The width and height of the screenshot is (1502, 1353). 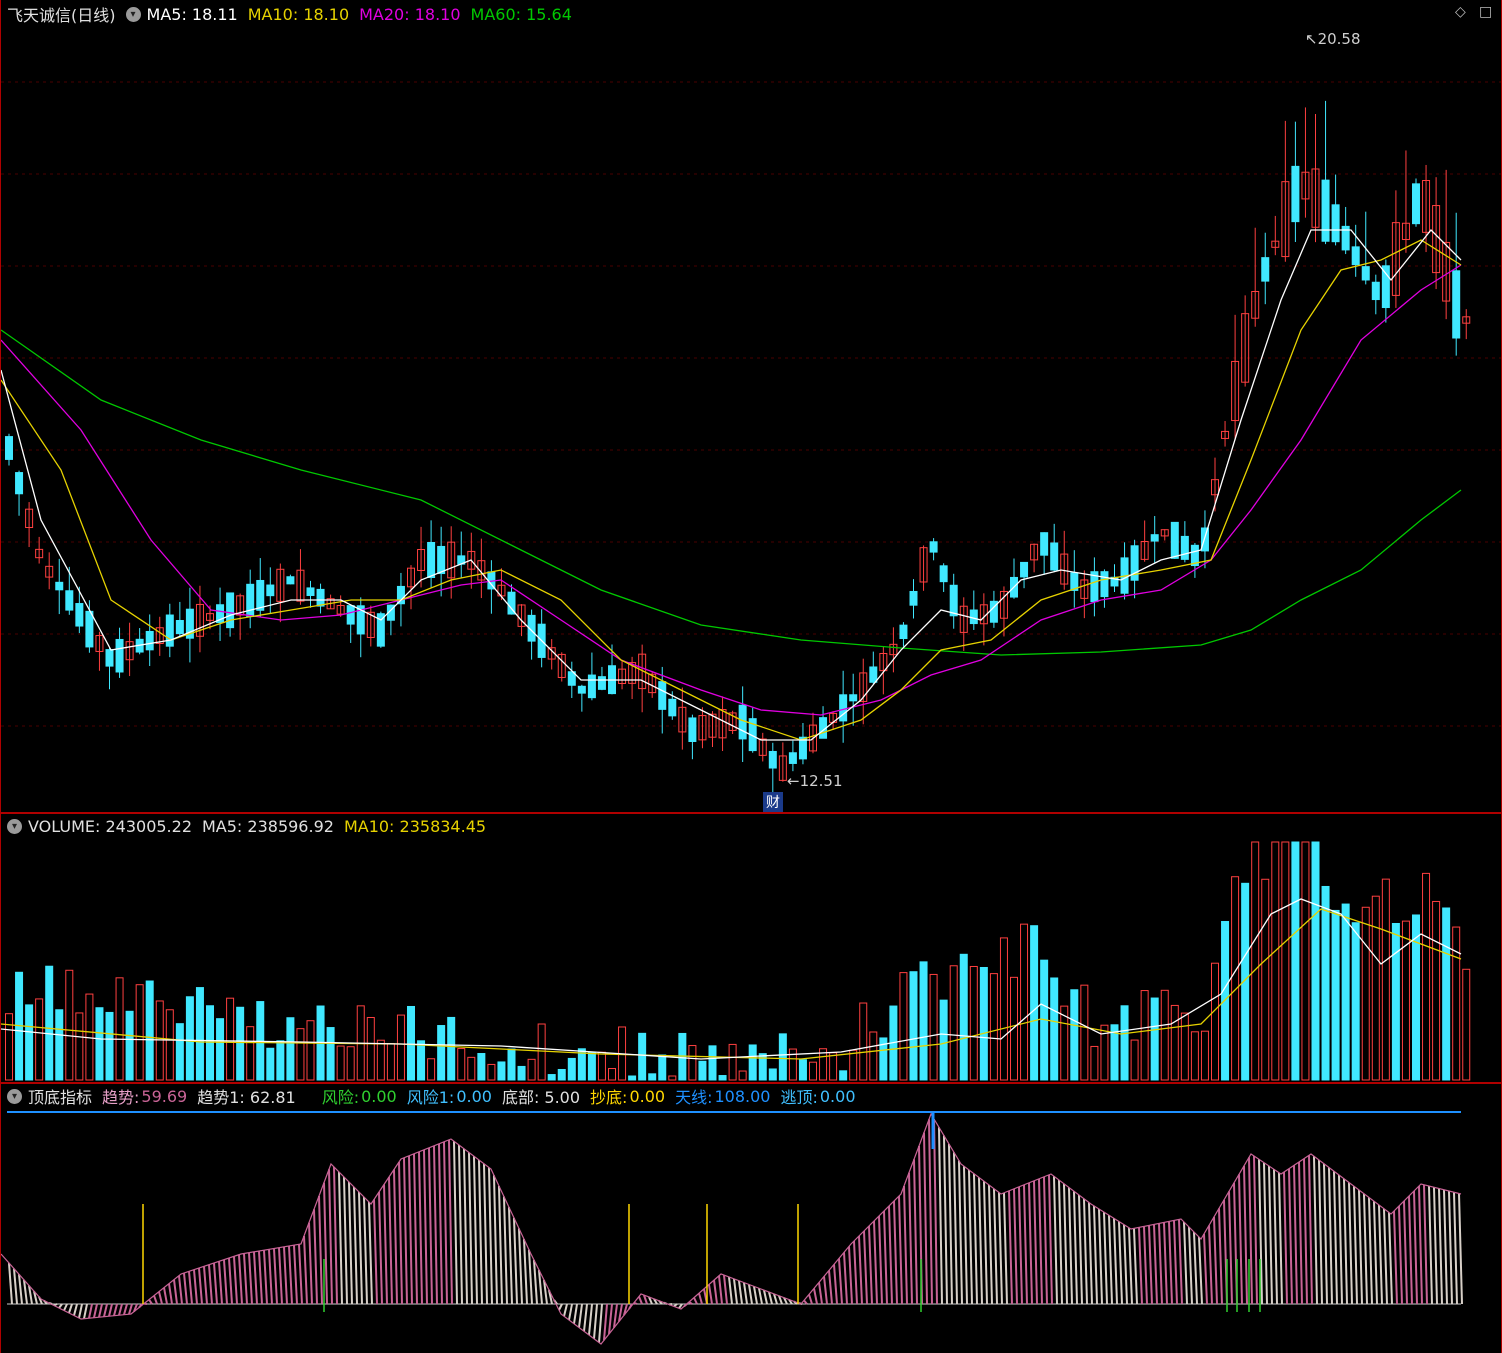 What do you see at coordinates (799, 1097) in the screenshot?
I see `escape-key: 逃顶:` at bounding box center [799, 1097].